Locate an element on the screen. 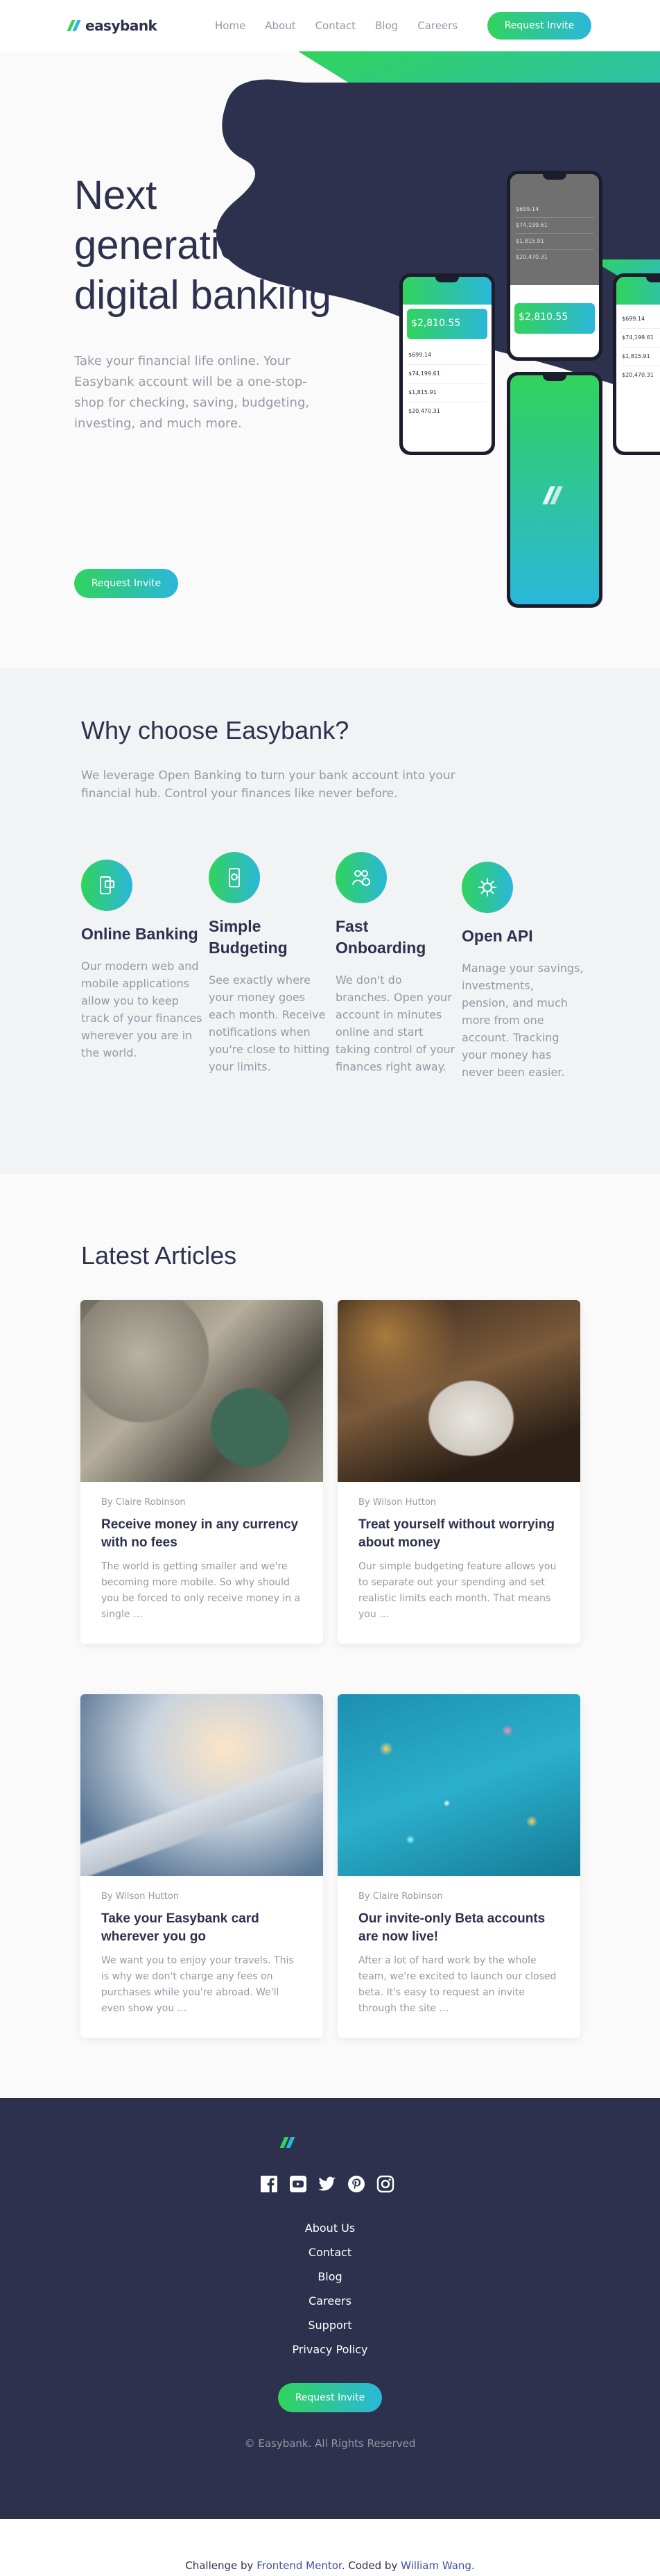  phone-row: $74,199.61 is located at coordinates (447, 374).